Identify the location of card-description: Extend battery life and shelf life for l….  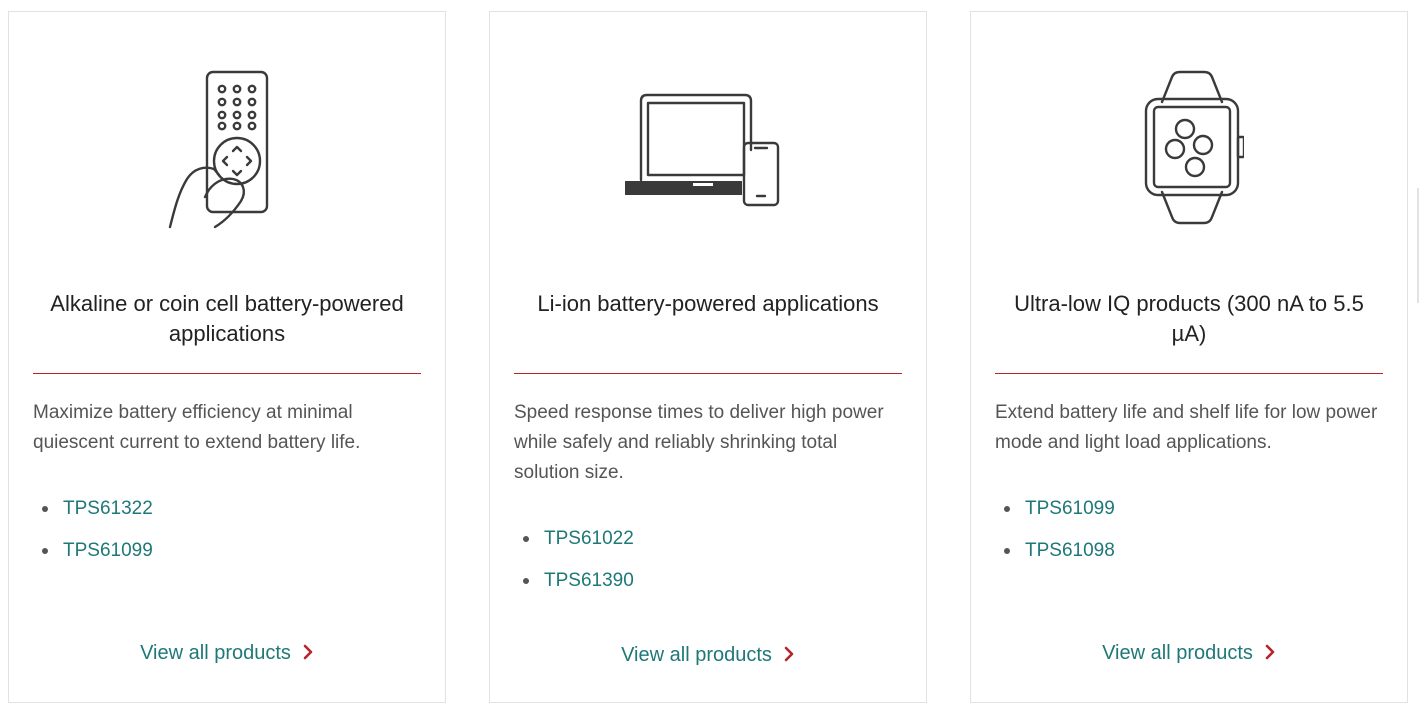
(1186, 427).